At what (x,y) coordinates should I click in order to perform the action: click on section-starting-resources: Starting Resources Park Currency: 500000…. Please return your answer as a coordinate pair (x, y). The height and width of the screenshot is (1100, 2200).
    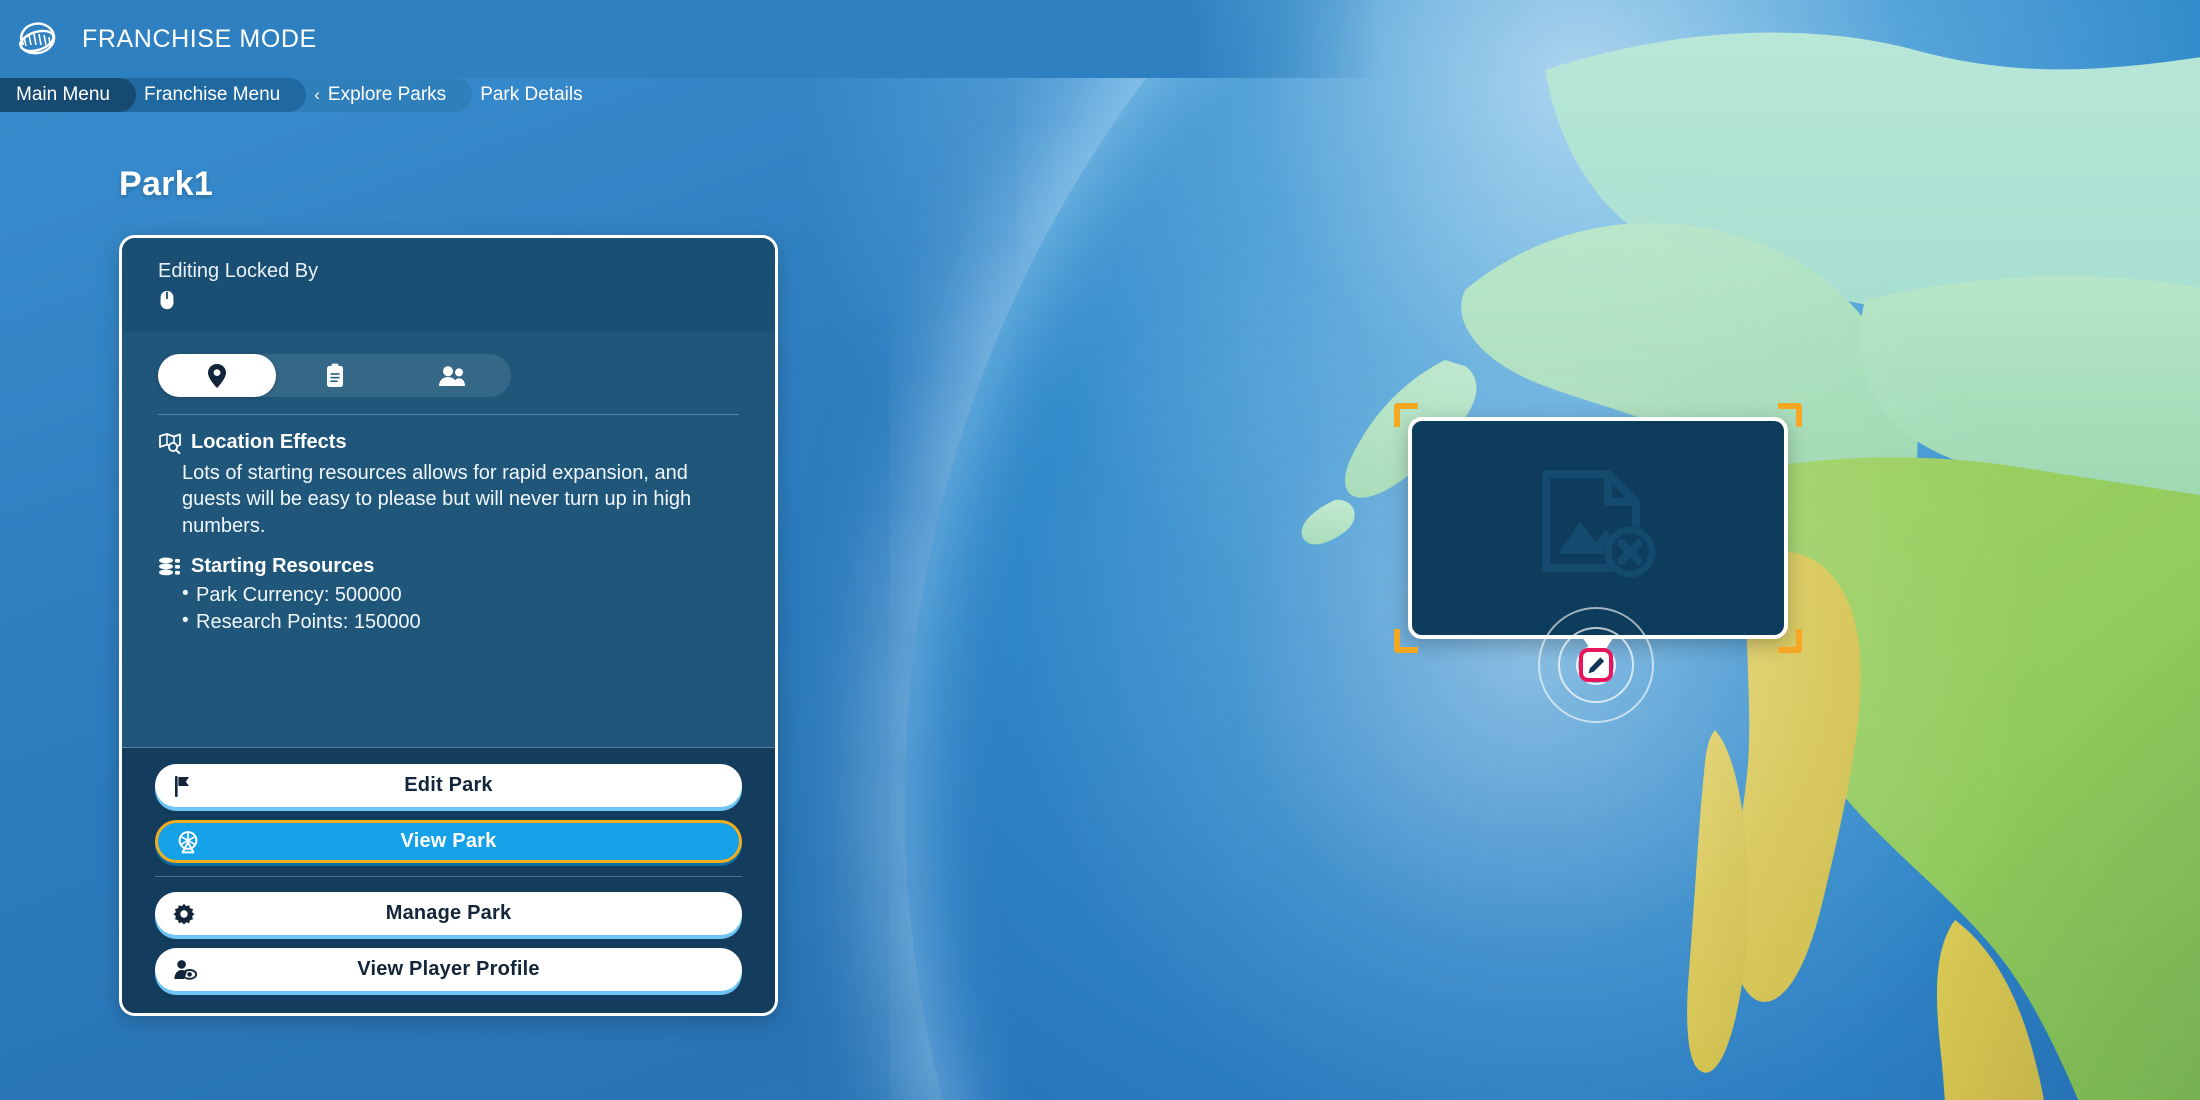
    Looking at the image, I should click on (448, 595).